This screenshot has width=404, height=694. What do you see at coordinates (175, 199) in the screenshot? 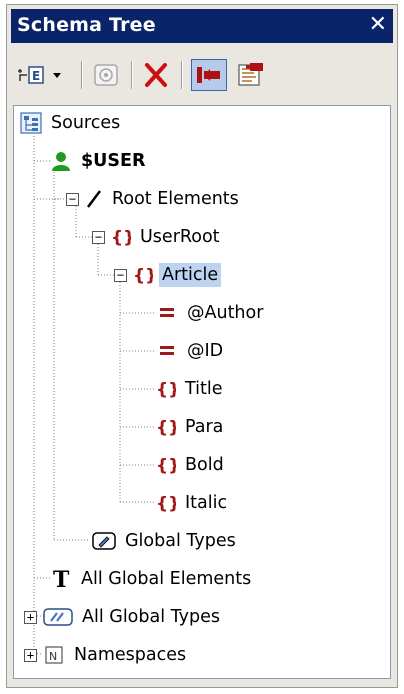
I see `node-label: Root Elements` at bounding box center [175, 199].